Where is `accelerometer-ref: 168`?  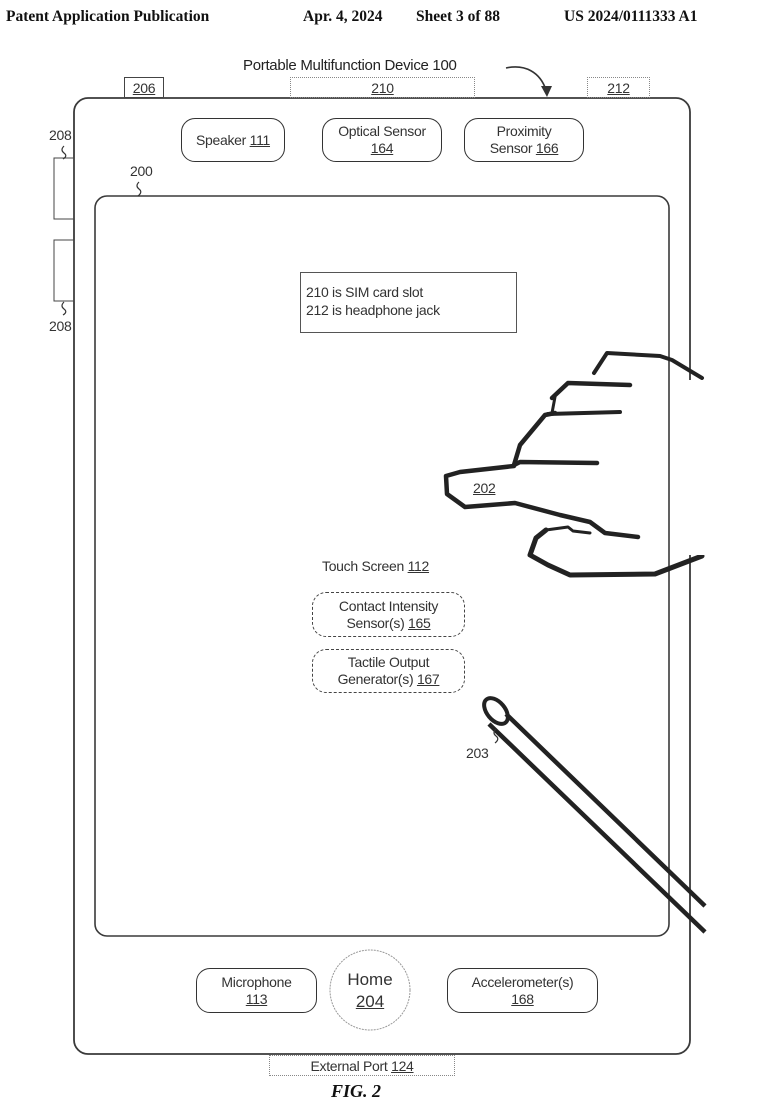
accelerometer-ref: 168 is located at coordinates (522, 998).